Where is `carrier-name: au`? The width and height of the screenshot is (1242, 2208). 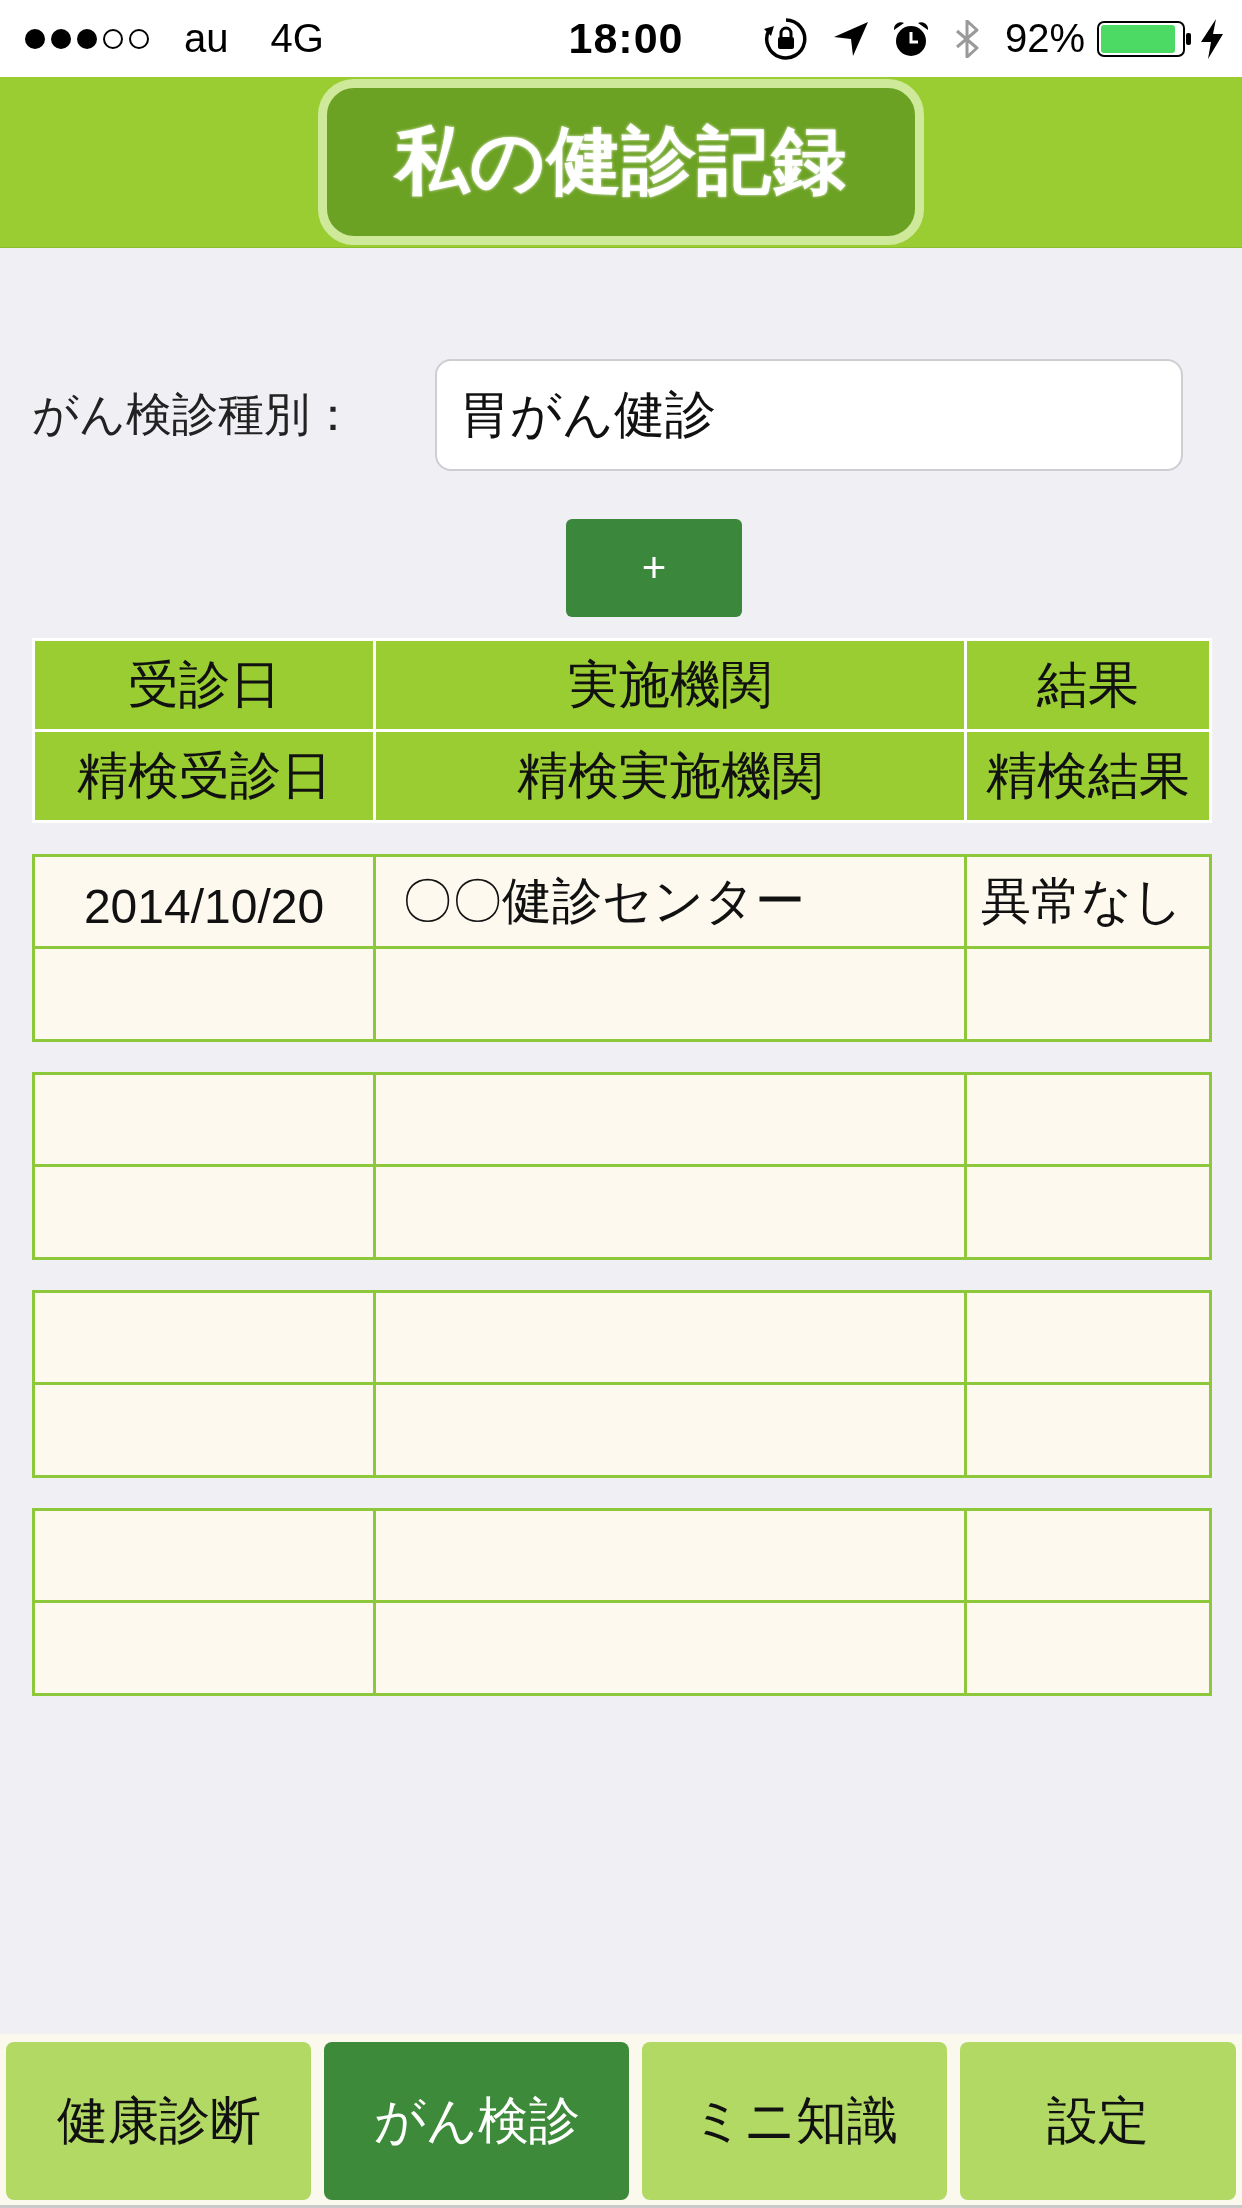 carrier-name: au is located at coordinates (206, 38).